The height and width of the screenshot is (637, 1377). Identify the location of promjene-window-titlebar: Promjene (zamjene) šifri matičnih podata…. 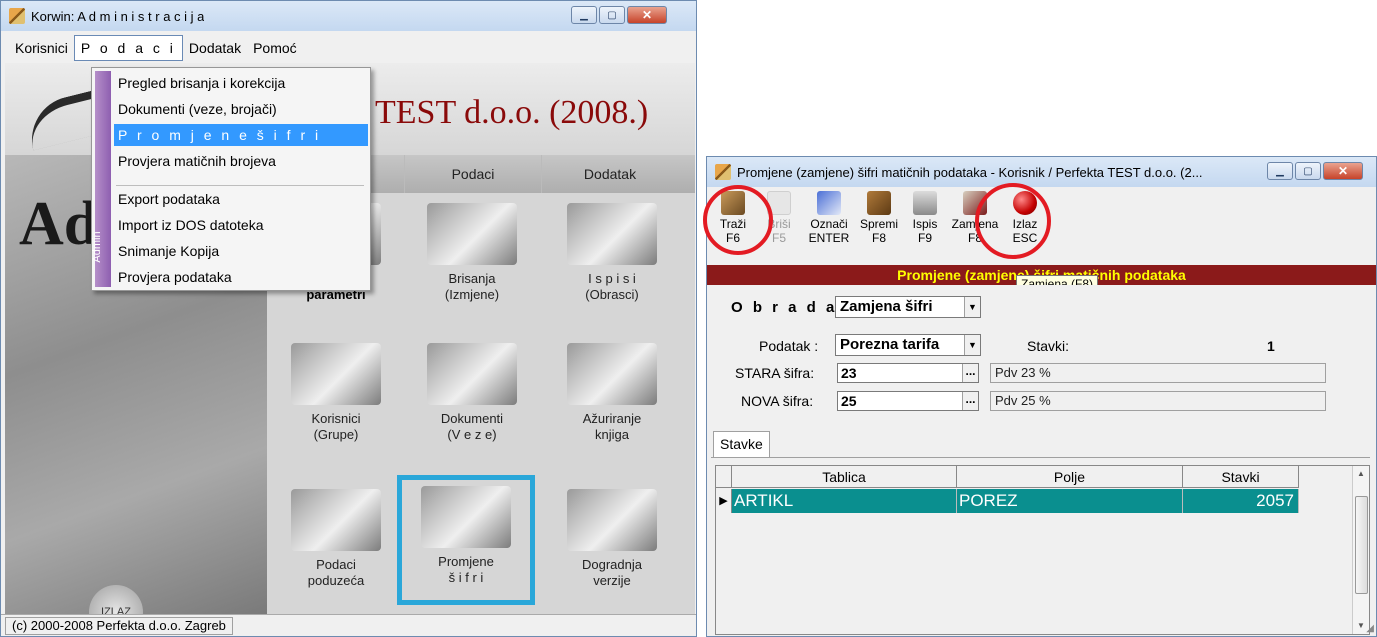
(1041, 172).